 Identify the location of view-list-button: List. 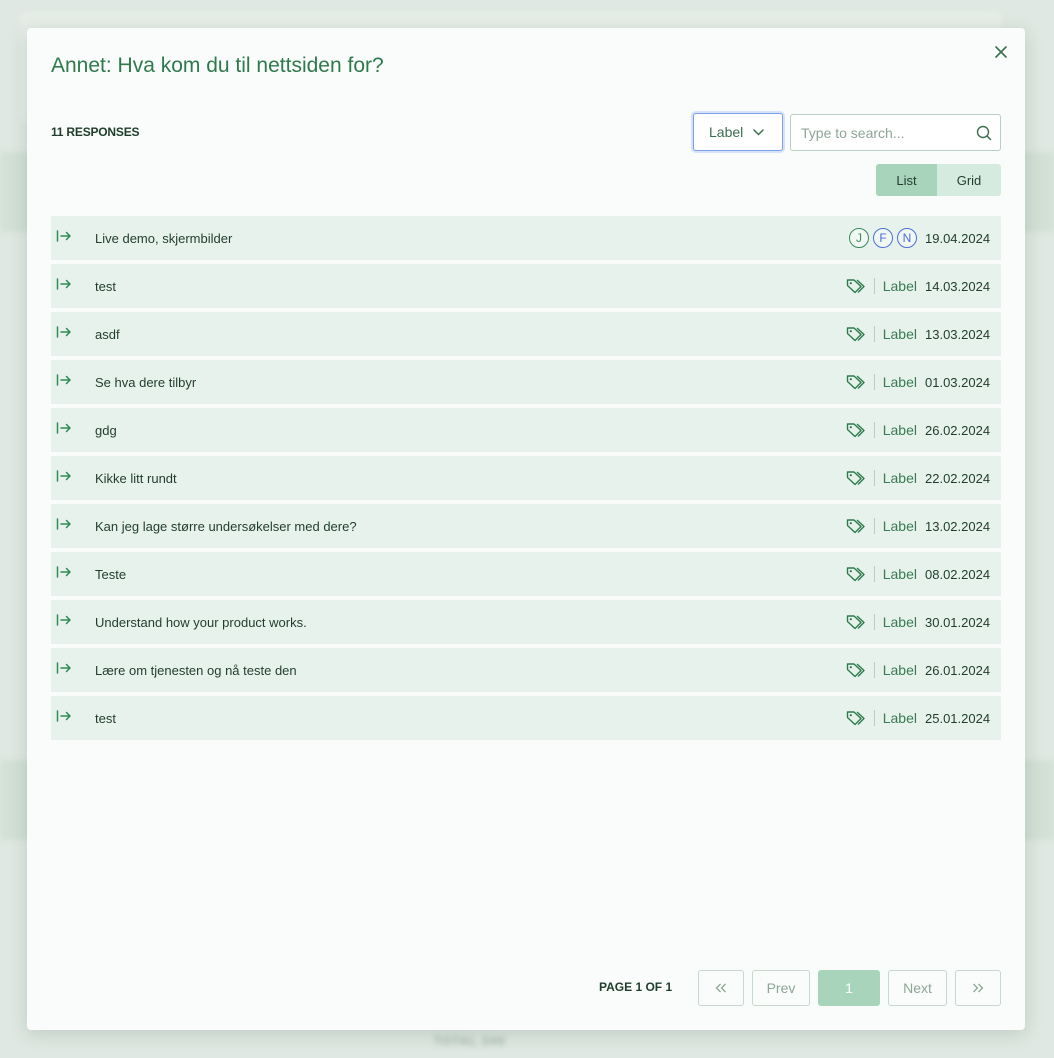
(906, 180).